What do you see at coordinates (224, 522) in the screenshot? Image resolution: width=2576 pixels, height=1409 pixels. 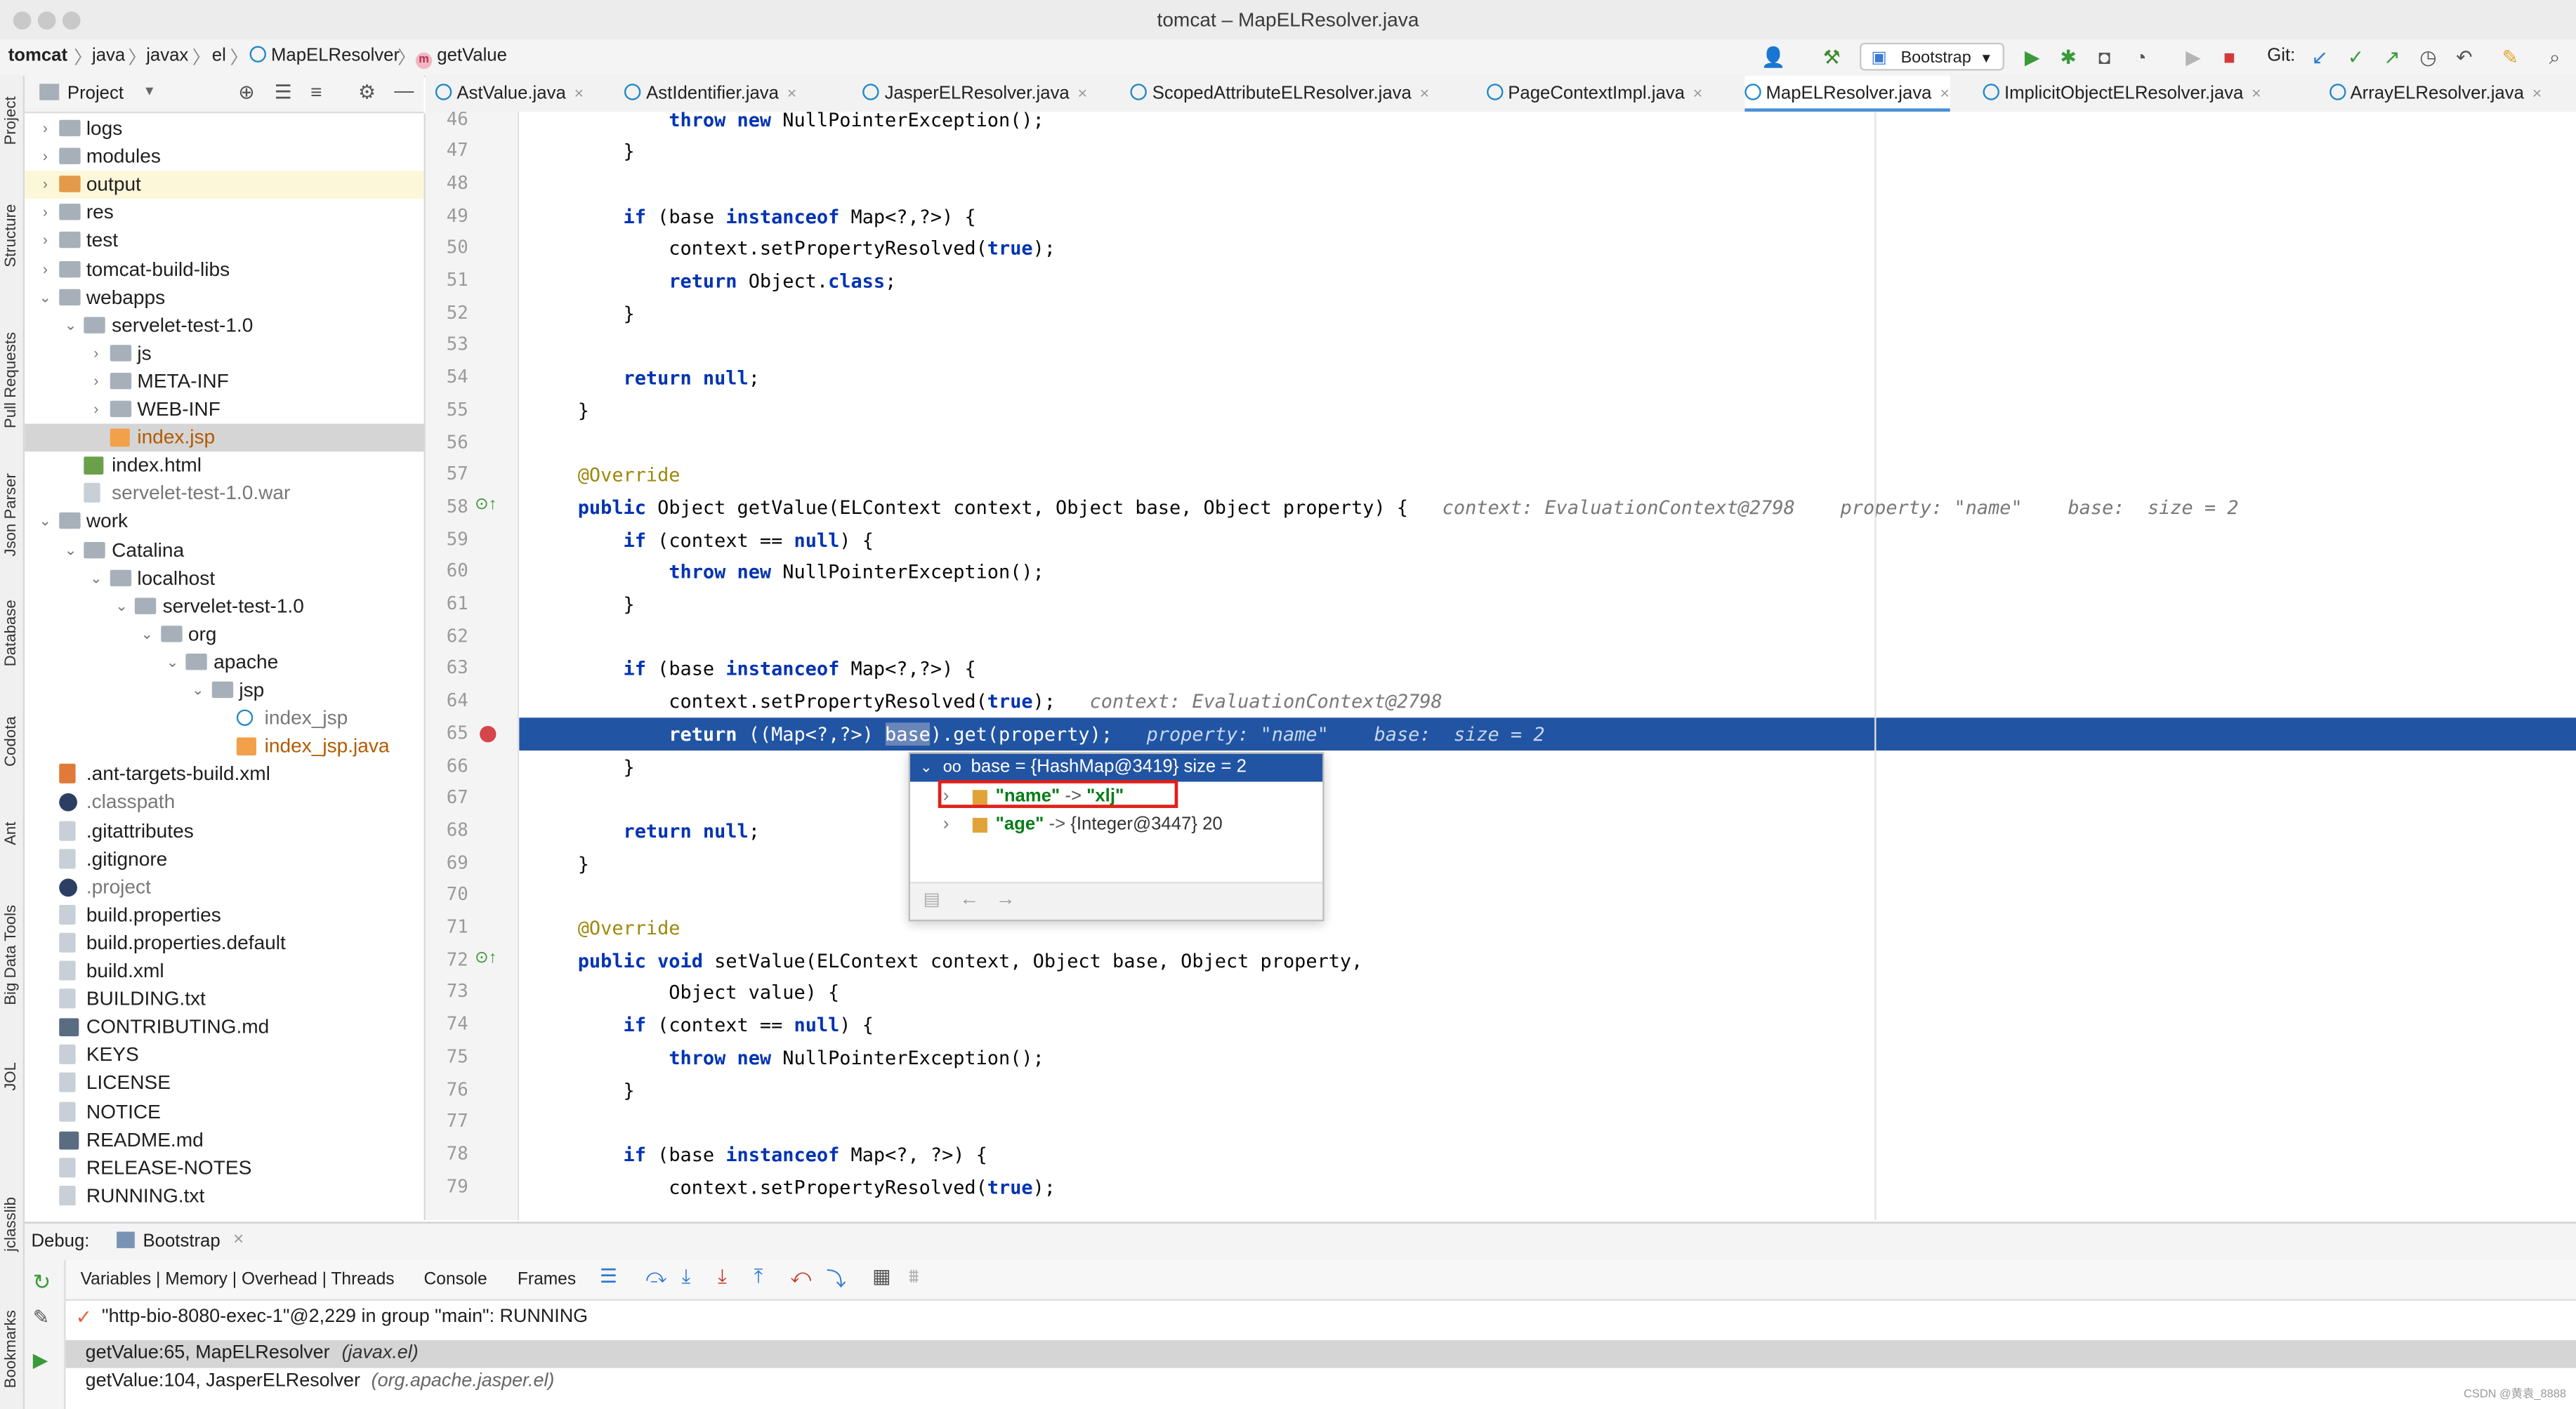 I see `tree-item: ⌄ work` at bounding box center [224, 522].